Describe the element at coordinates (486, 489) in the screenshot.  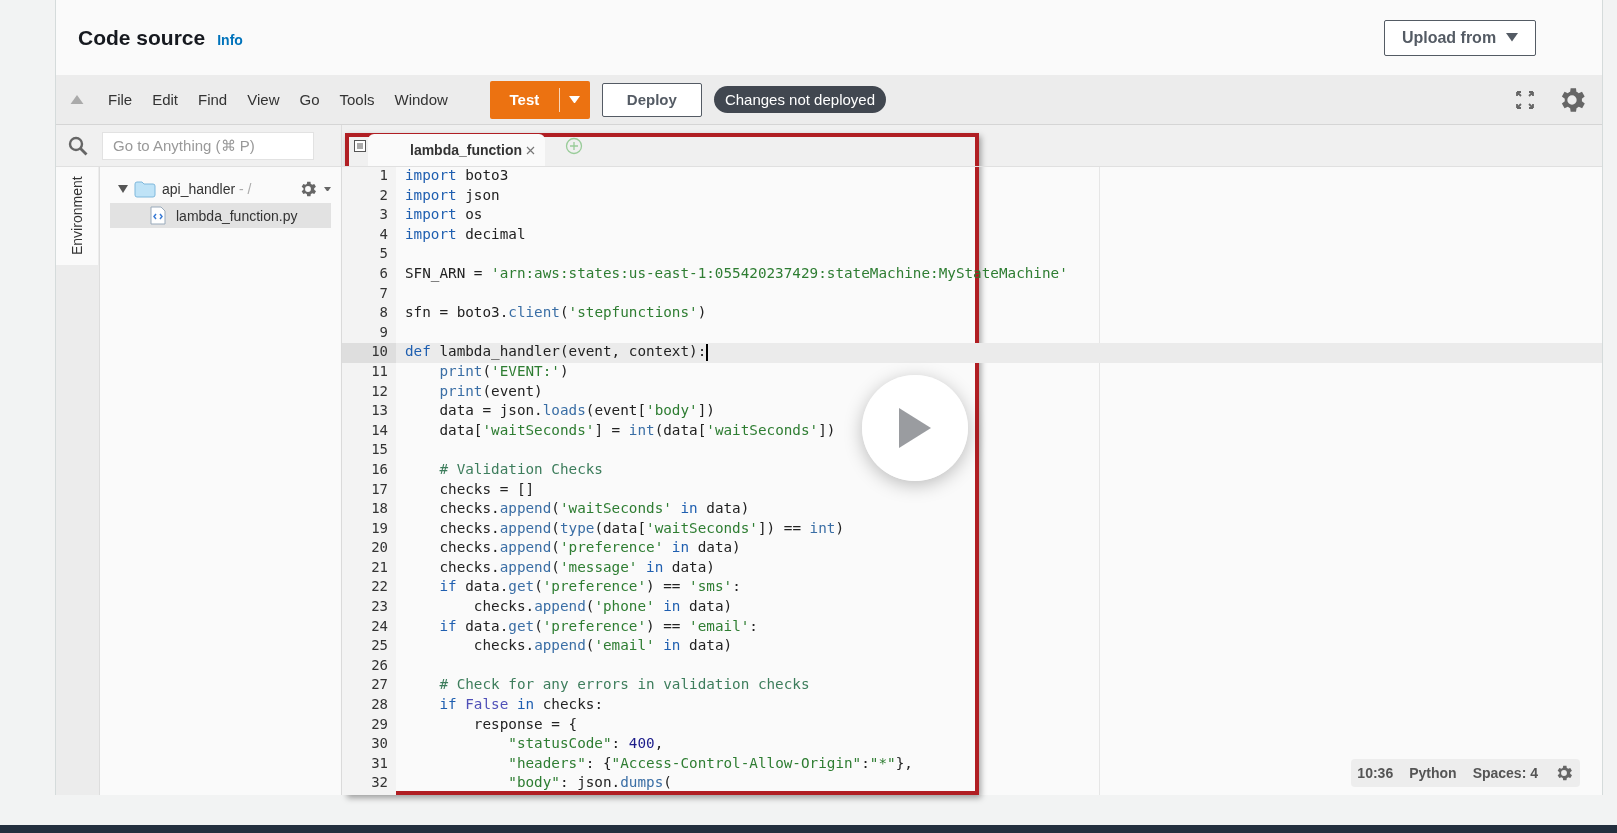
I see `code-line: checks = []` at that location.